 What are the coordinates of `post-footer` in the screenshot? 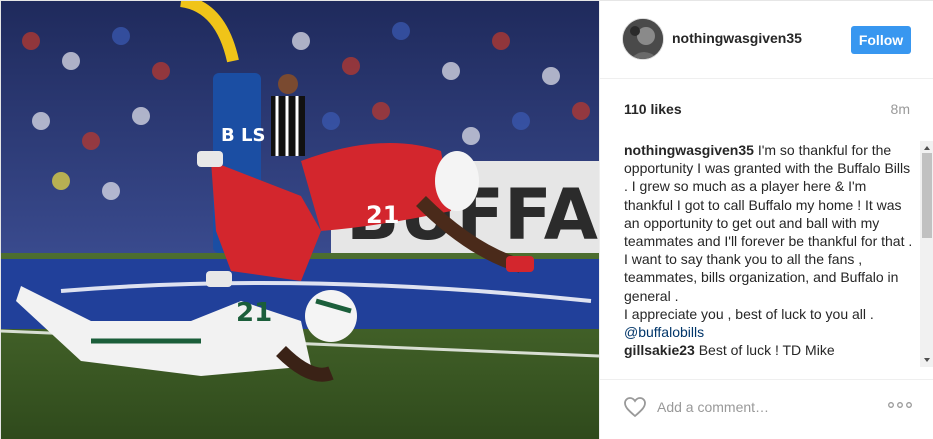 It's located at (766, 409).